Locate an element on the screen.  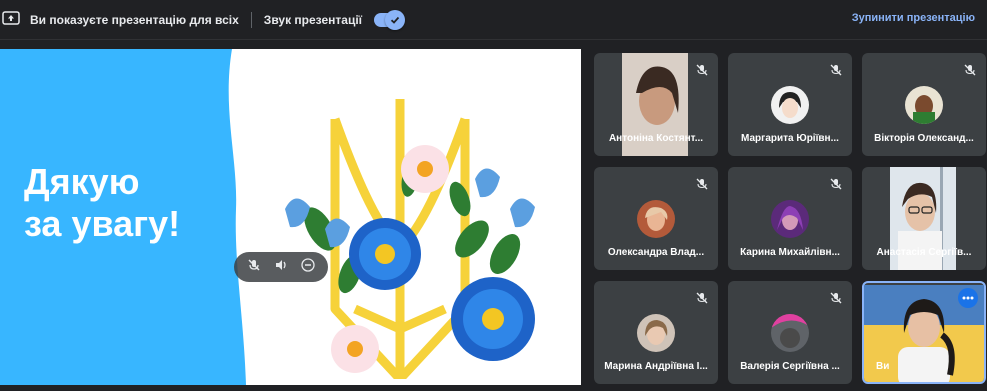
presentation-sound-label: Звук презентації is located at coordinates (313, 20).